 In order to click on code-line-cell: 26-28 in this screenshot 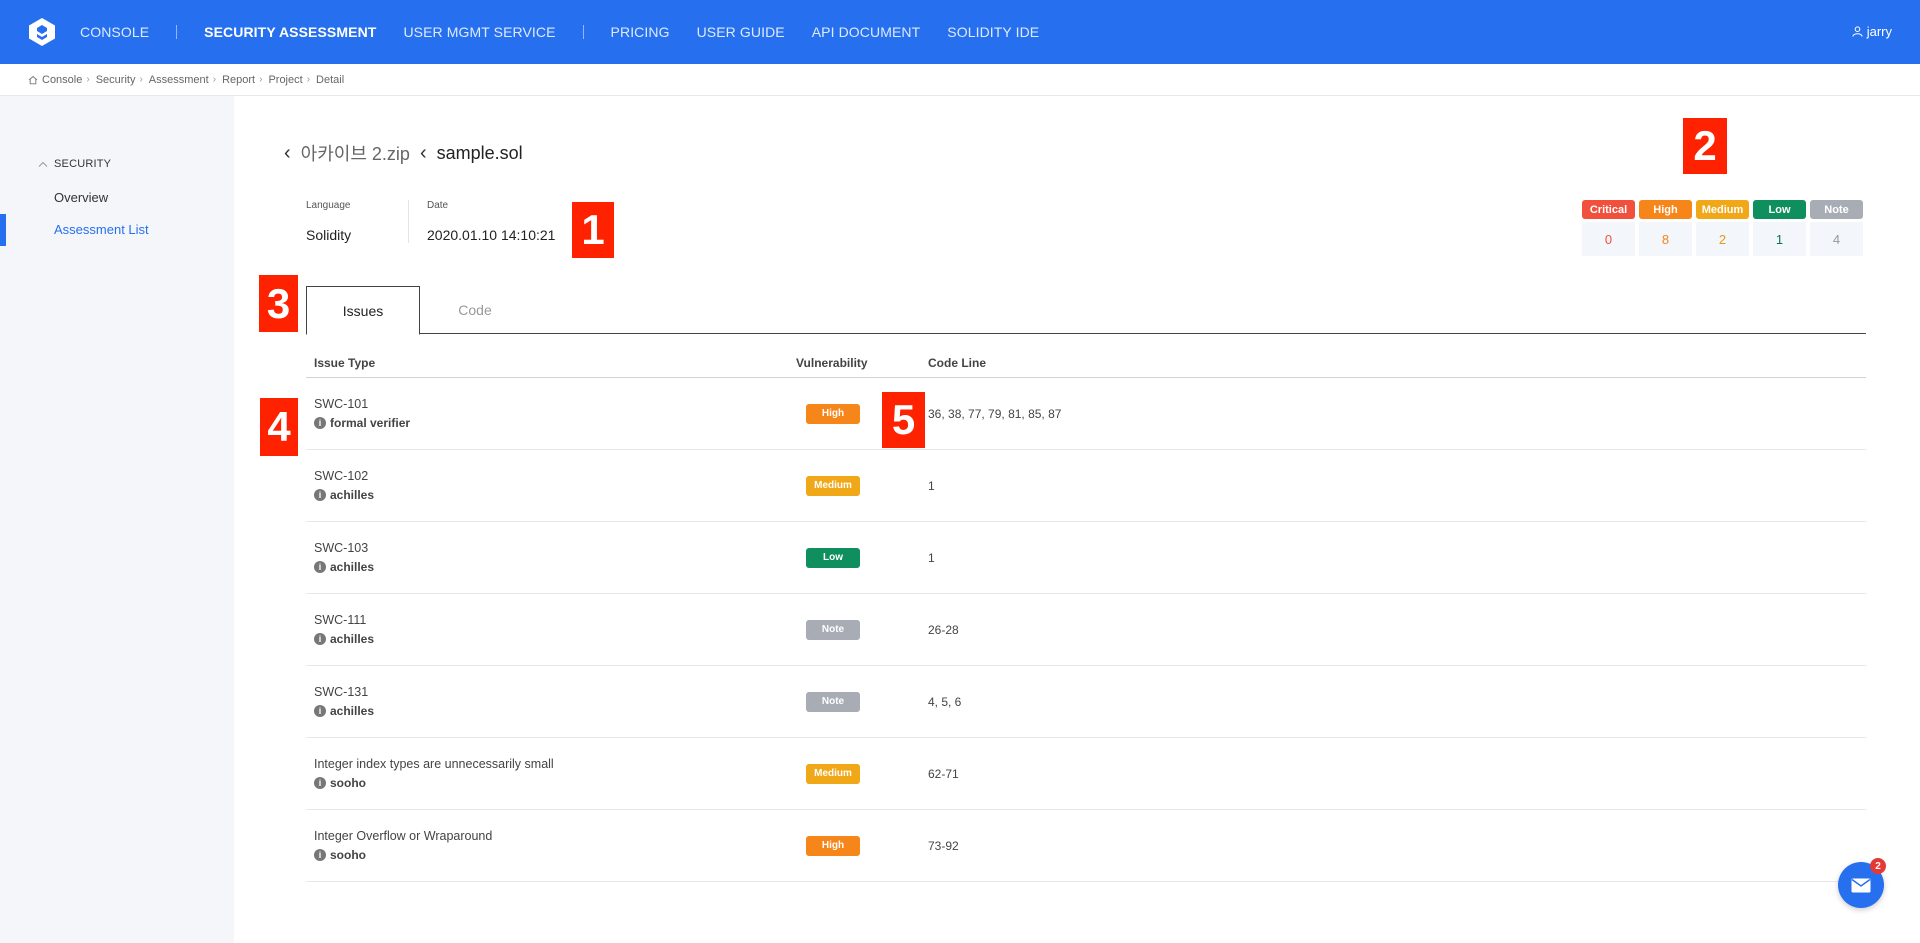, I will do `click(943, 629)`.